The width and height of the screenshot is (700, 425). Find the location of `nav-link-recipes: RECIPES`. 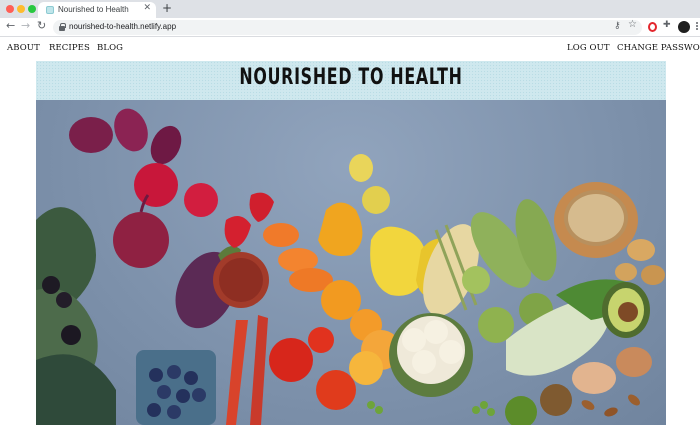

nav-link-recipes: RECIPES is located at coordinates (69, 48).